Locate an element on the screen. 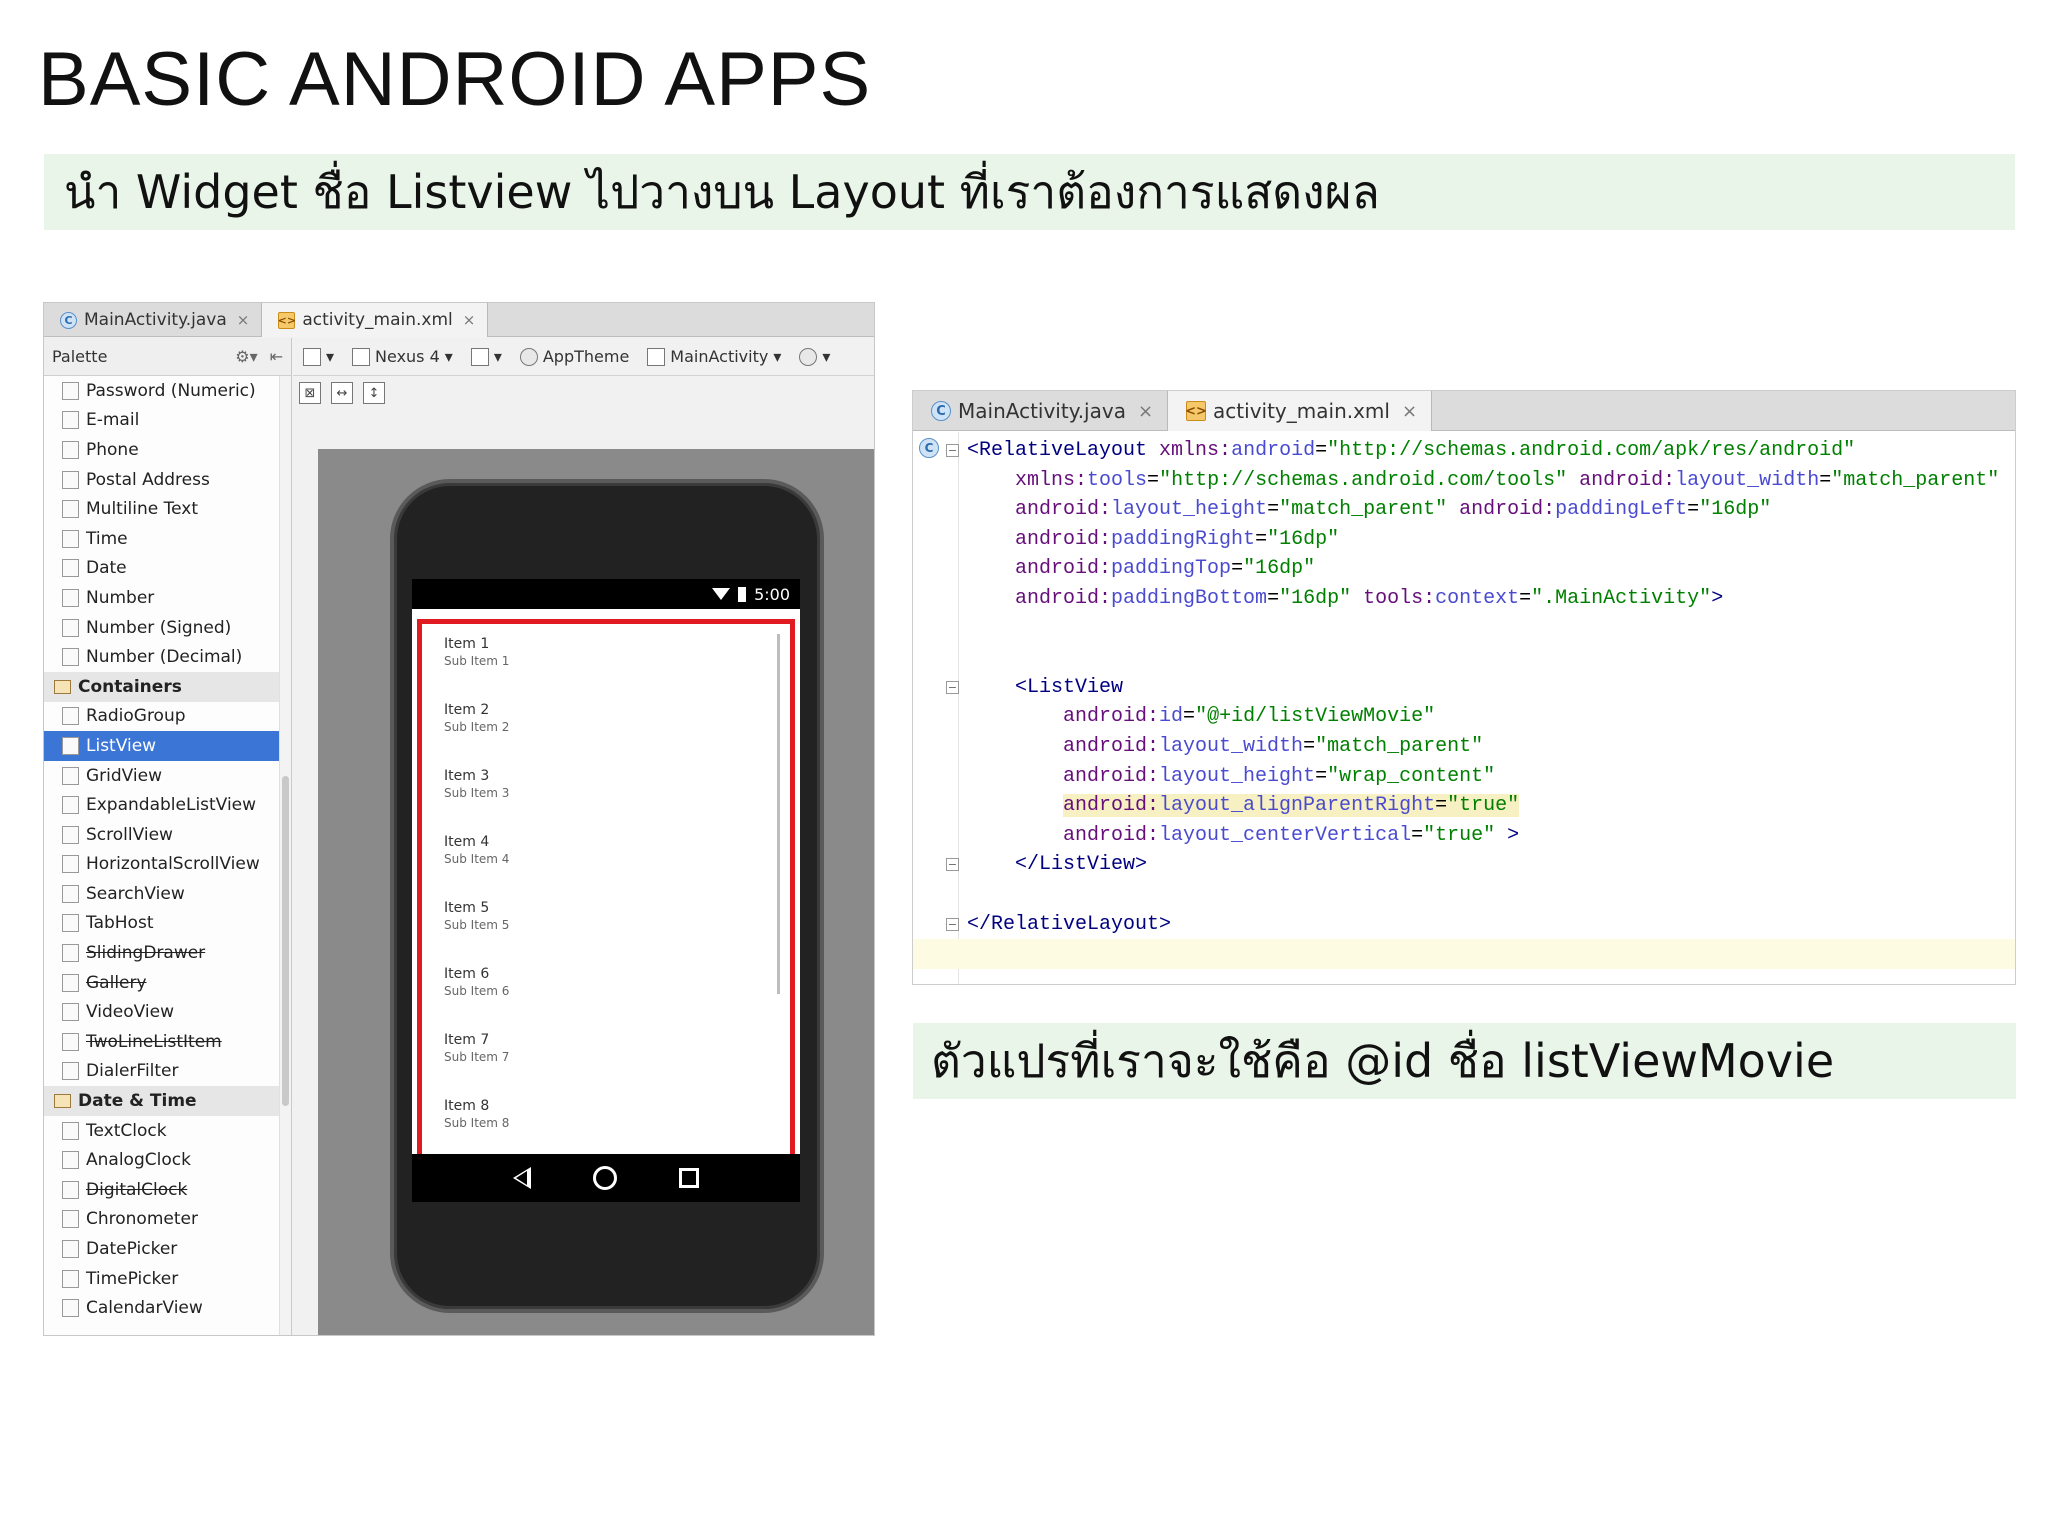 The image size is (2048, 1536). code-line: <ListView is located at coordinates (1464, 688).